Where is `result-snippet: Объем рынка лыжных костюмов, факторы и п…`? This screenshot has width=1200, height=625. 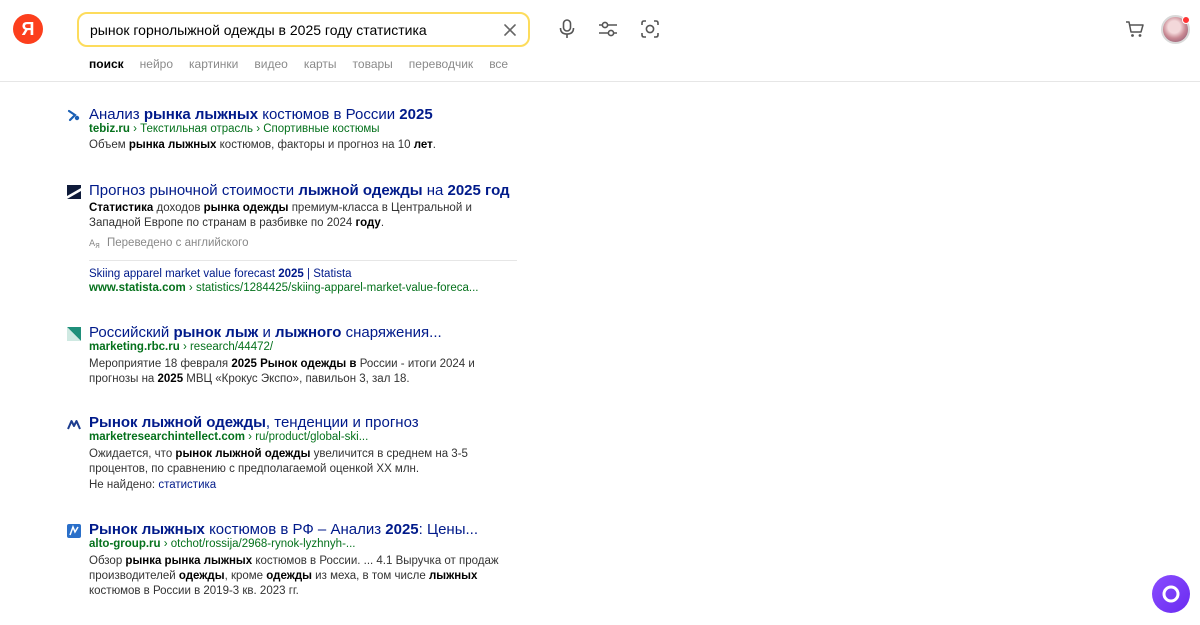
result-snippet: Объем рынка лыжных костюмов, факторы и п… is located at coordinates (262, 145).